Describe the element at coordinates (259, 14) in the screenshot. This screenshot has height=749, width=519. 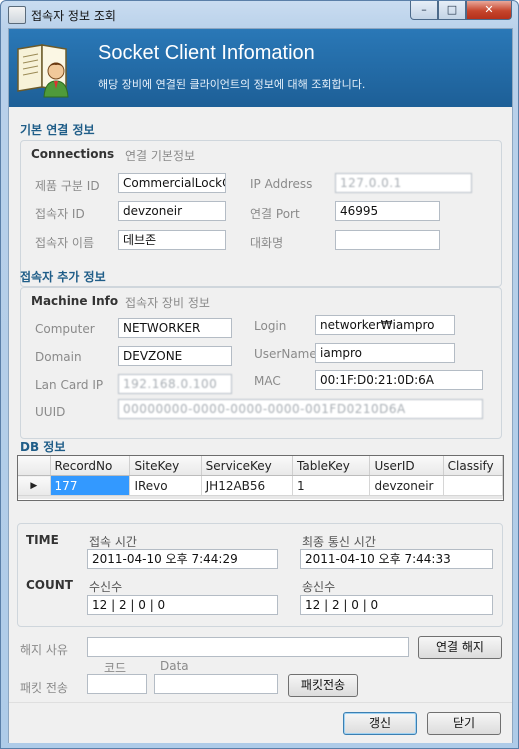
I see `title-bar: 접속자 정보 조회 – □ ✕` at that location.